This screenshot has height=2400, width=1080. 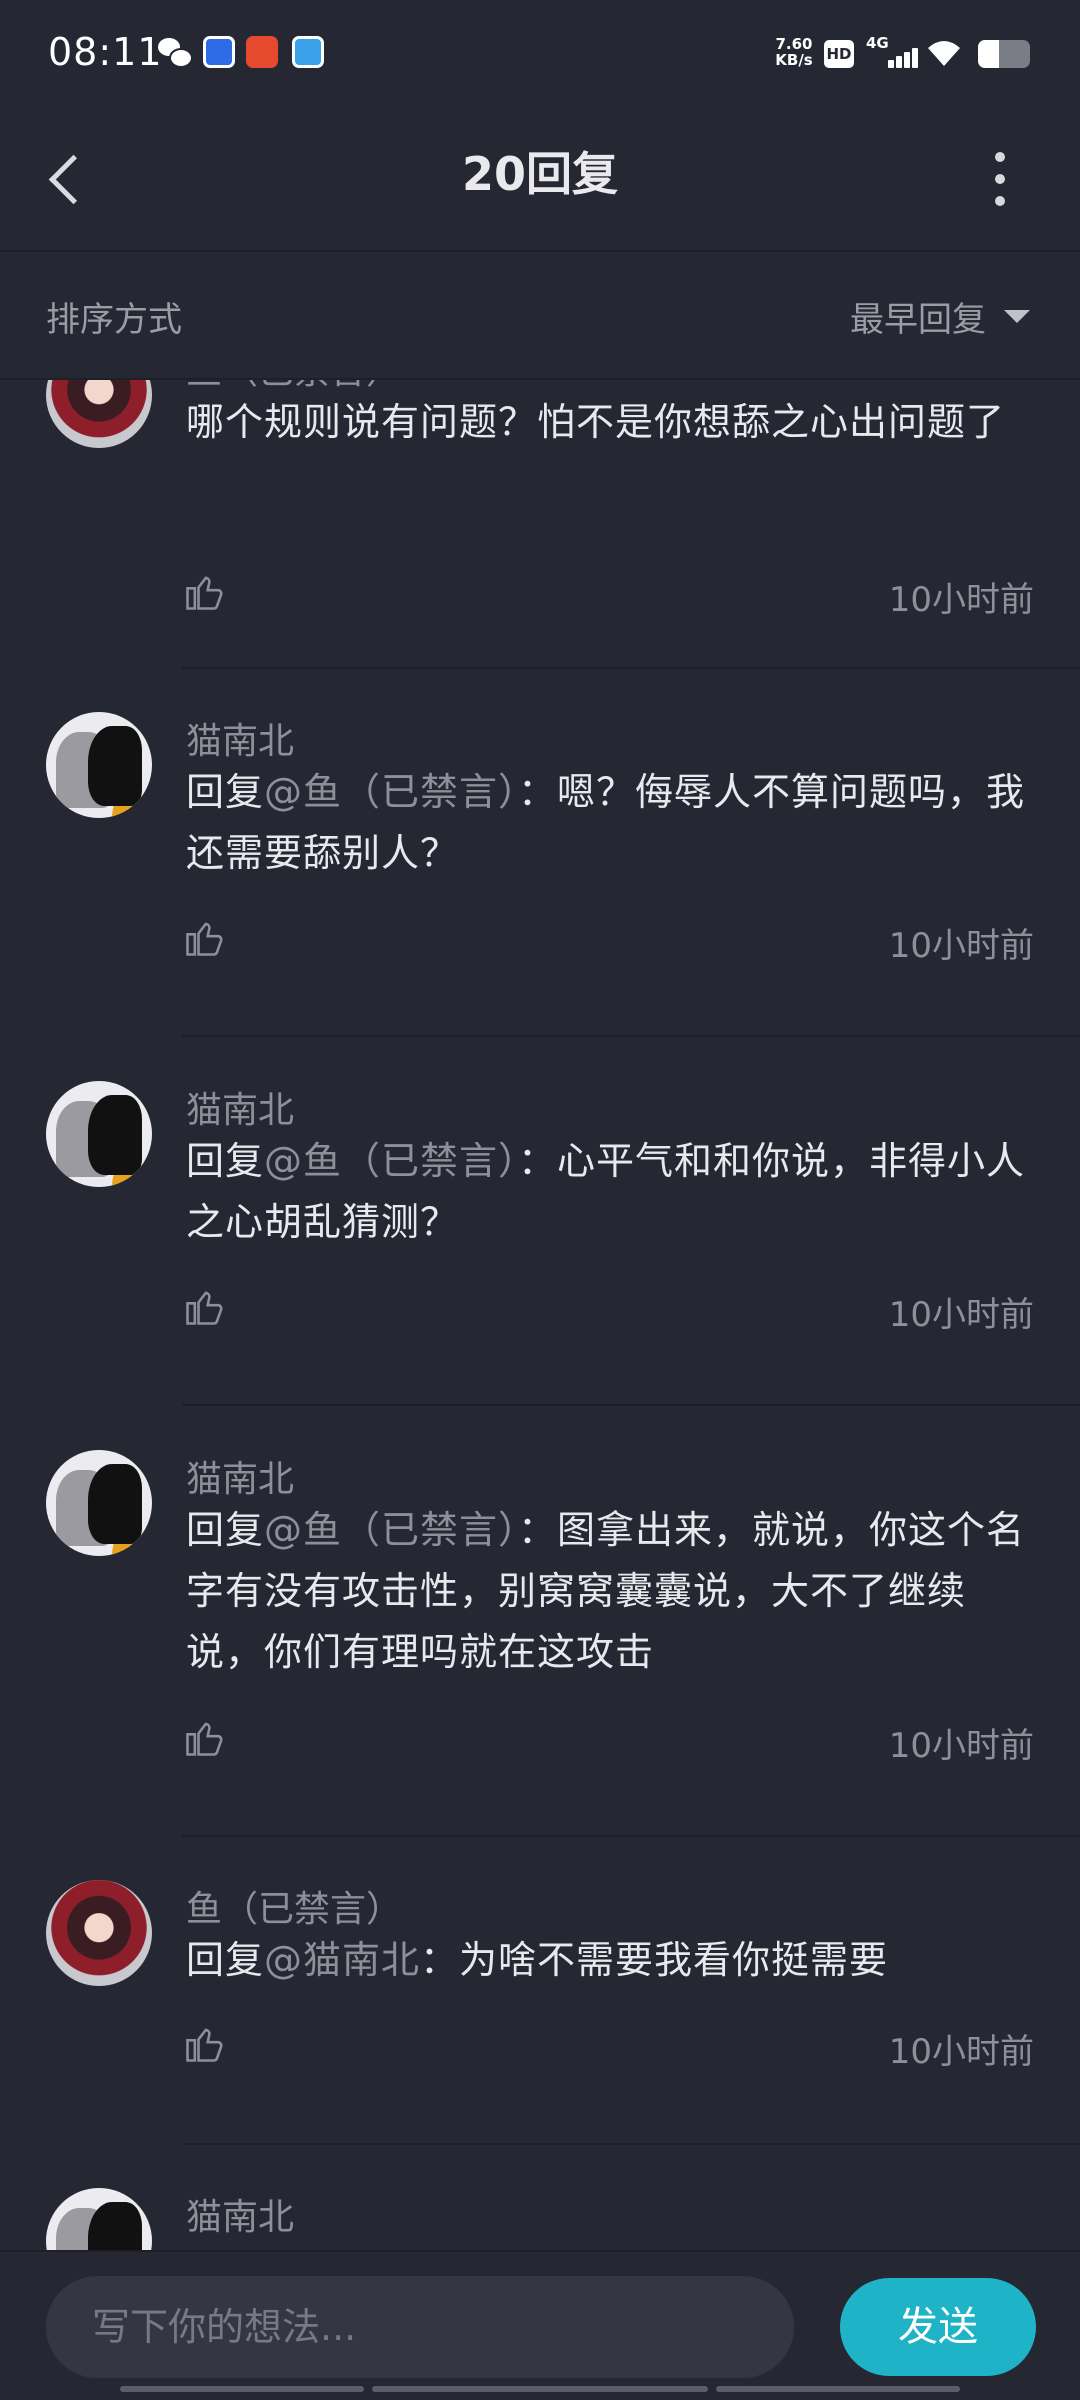 What do you see at coordinates (420, 2327) in the screenshot?
I see `comment-input` at bounding box center [420, 2327].